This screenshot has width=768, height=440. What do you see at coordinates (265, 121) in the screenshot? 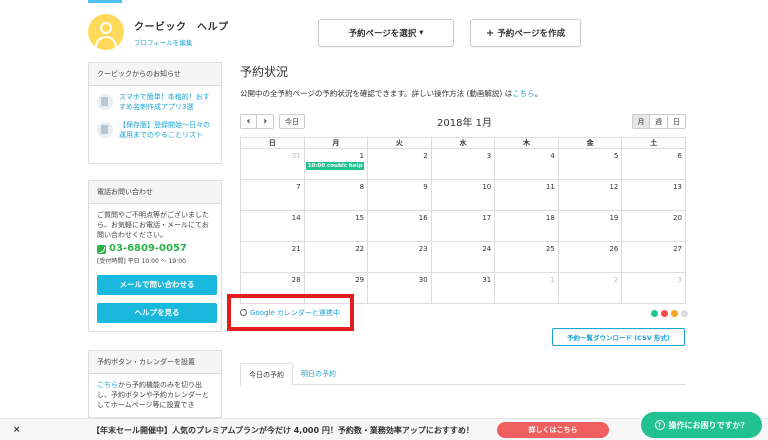
I see `next-month-button: ›` at bounding box center [265, 121].